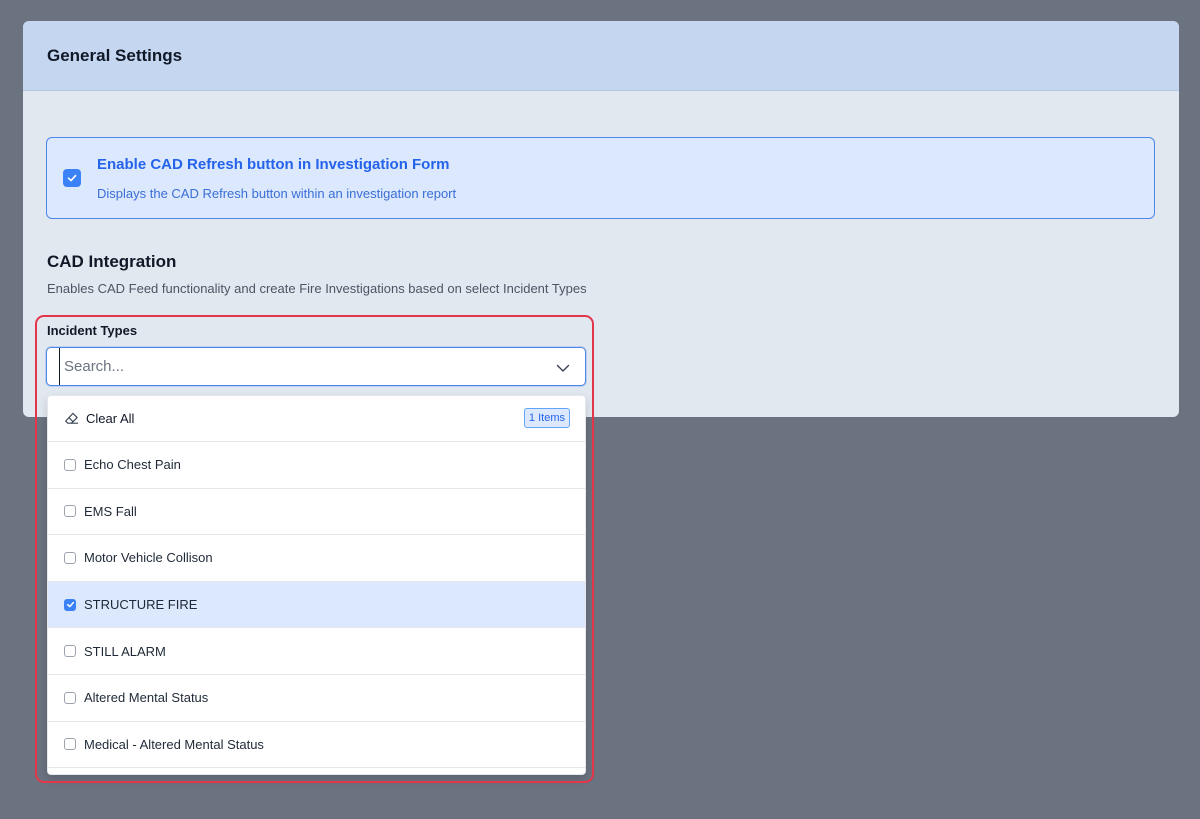 This screenshot has height=819, width=1200. What do you see at coordinates (112, 261) in the screenshot?
I see `cad-integration-title: CAD Integration` at bounding box center [112, 261].